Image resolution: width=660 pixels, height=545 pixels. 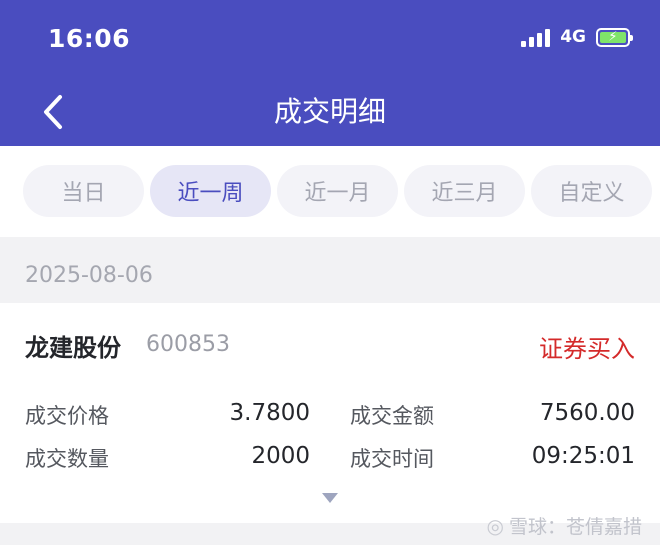 I want to click on signal-icon, so click(x=536, y=37).